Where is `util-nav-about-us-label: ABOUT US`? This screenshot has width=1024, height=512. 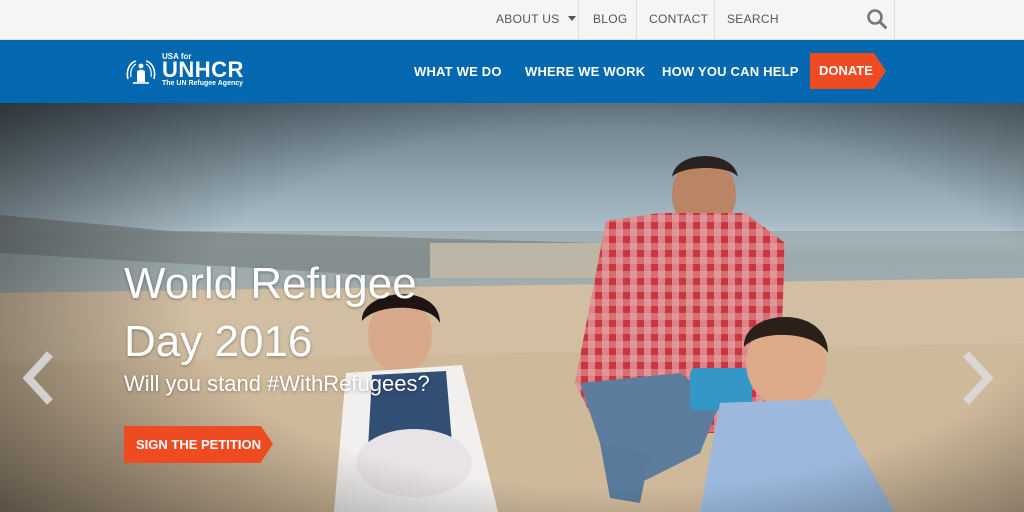 util-nav-about-us-label: ABOUT US is located at coordinates (528, 19).